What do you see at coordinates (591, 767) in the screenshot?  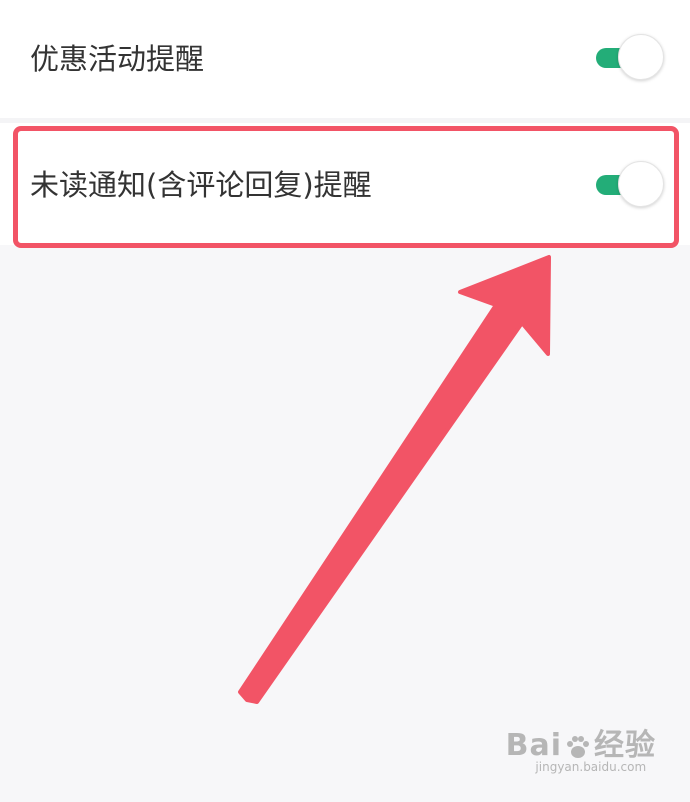 I see `watermark-url: jingyan.baidu.com` at bounding box center [591, 767].